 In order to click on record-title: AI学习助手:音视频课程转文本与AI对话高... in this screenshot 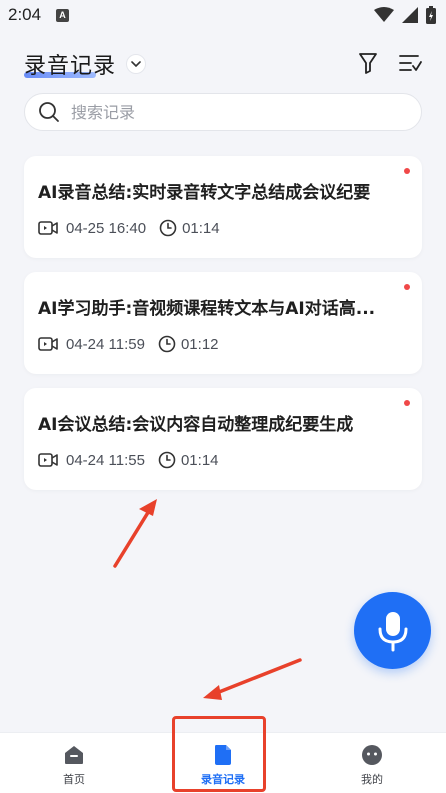, I will do `click(207, 309)`.